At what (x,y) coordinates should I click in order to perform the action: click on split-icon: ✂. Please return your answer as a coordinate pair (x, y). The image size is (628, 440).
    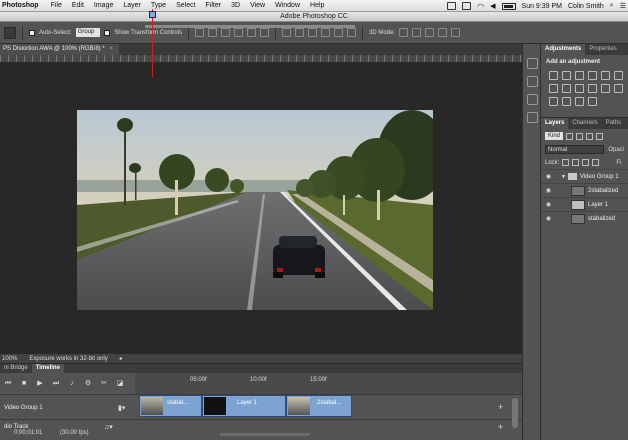
    Looking at the image, I should click on (104, 384).